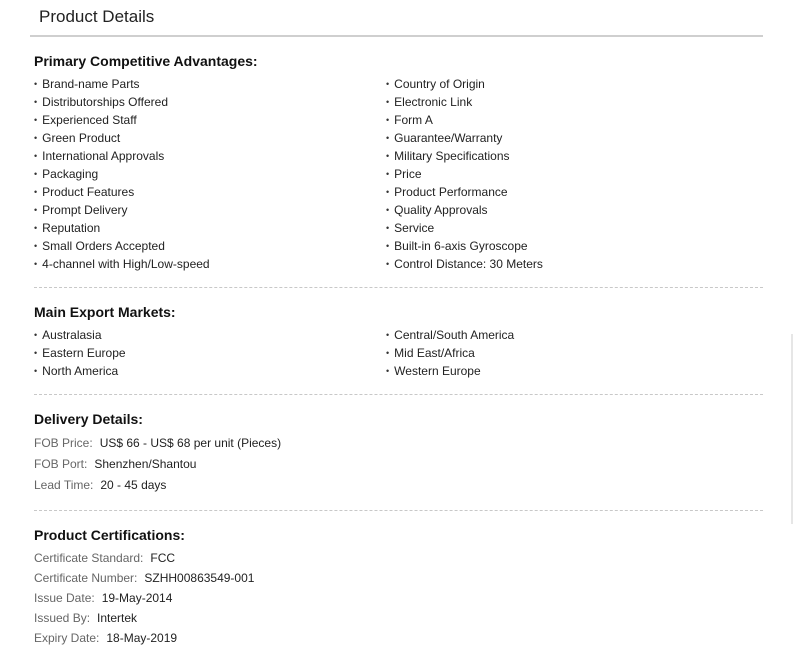  I want to click on list-item: Mid East/Africa, so click(450, 353).